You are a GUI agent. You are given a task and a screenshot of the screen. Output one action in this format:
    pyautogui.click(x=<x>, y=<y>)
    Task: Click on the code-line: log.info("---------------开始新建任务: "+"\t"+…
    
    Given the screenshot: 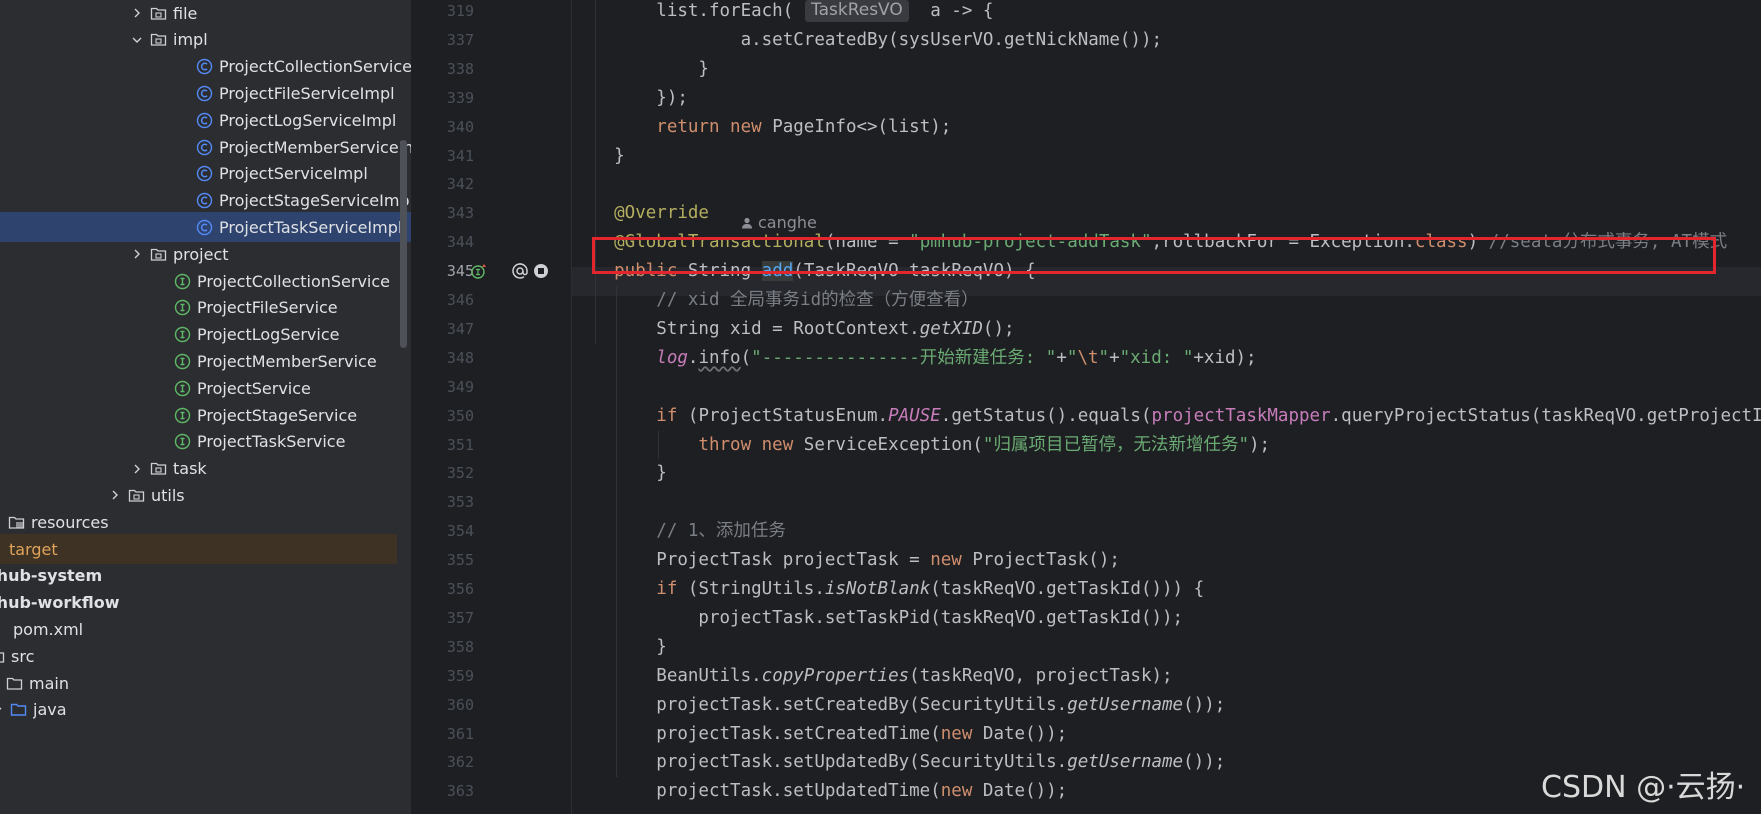 What is the action you would take?
    pyautogui.click(x=914, y=358)
    